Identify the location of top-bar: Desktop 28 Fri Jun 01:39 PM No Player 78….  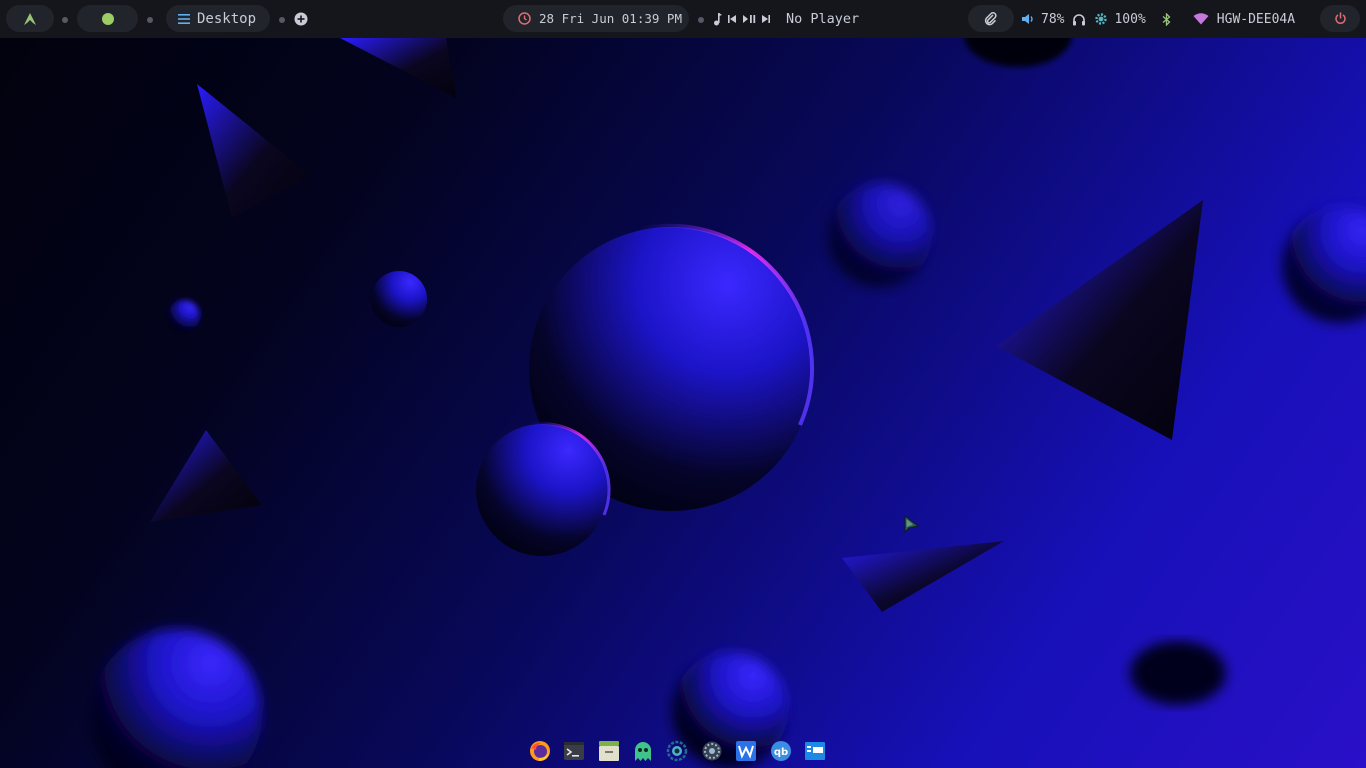
(683, 19).